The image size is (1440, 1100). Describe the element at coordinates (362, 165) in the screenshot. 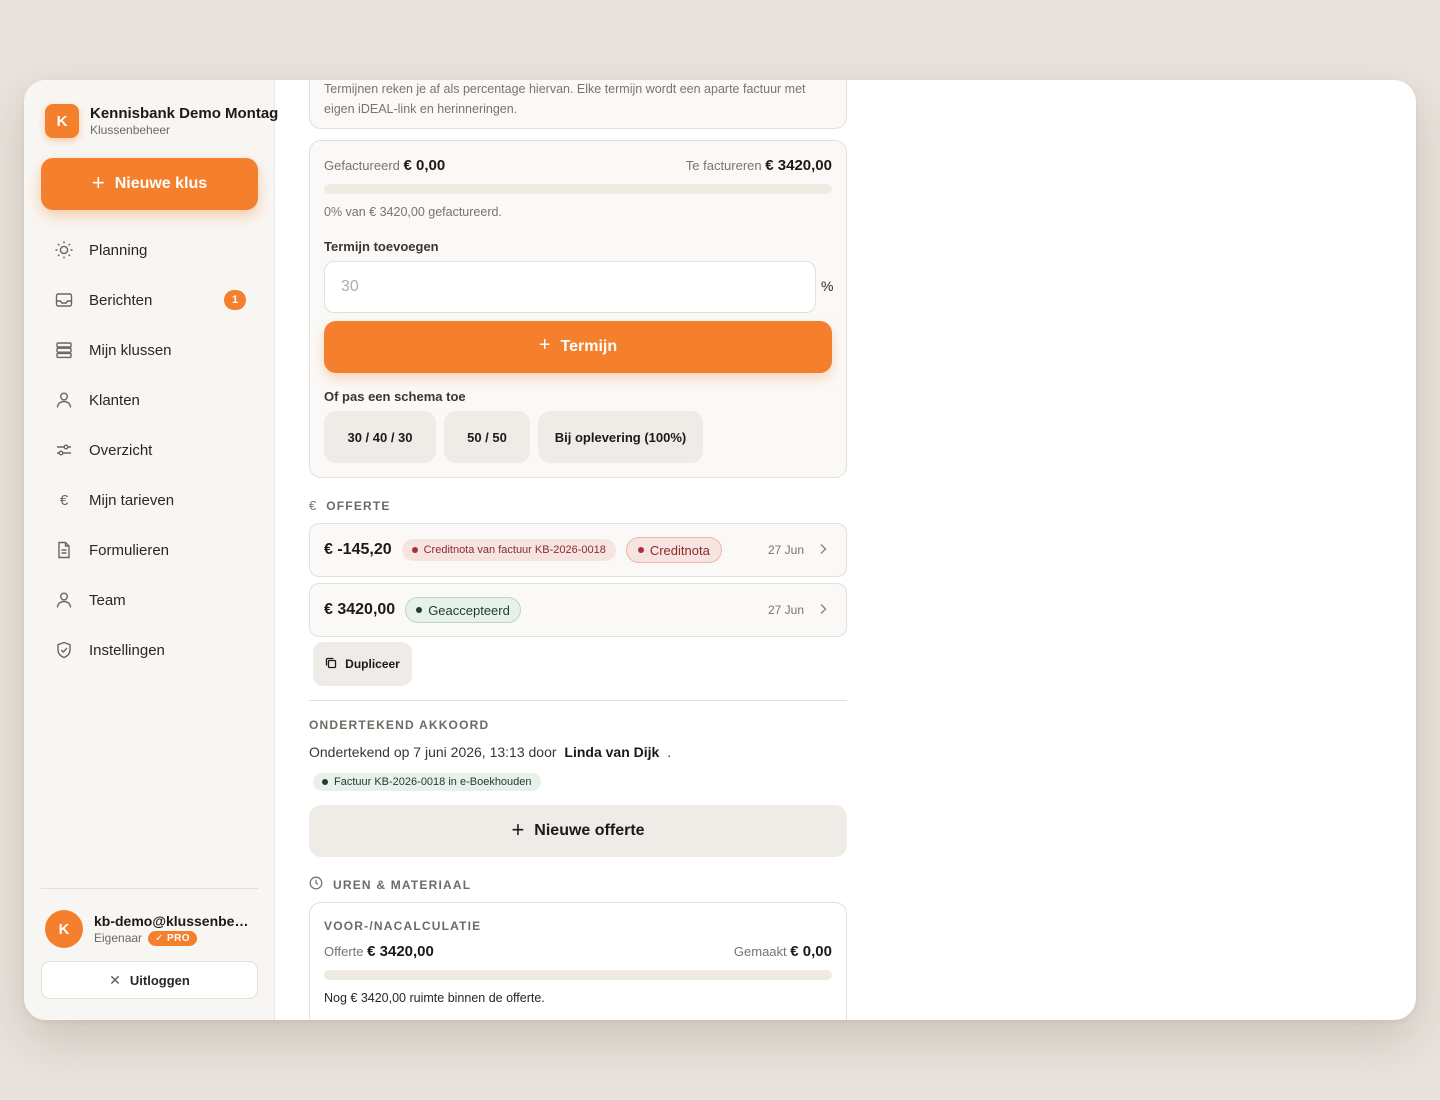

I see `invoiced-label: Gefactureerd` at that location.